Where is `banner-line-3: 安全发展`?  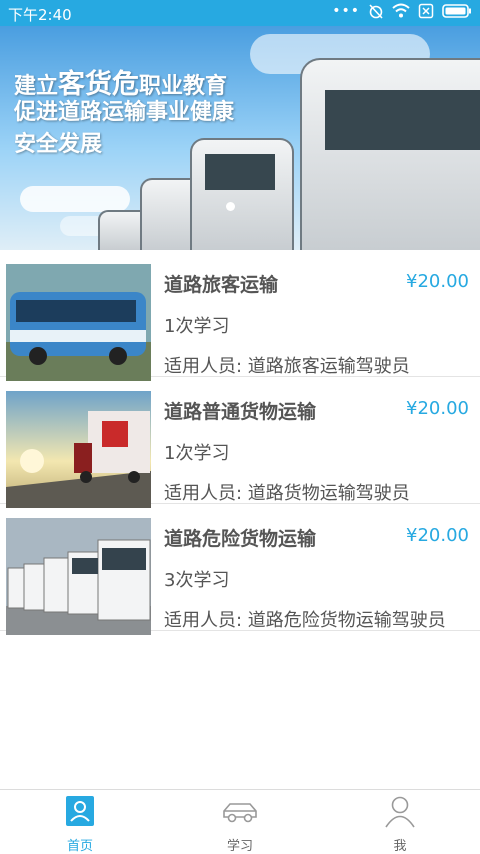
banner-line-3: 安全发展 is located at coordinates (58, 144).